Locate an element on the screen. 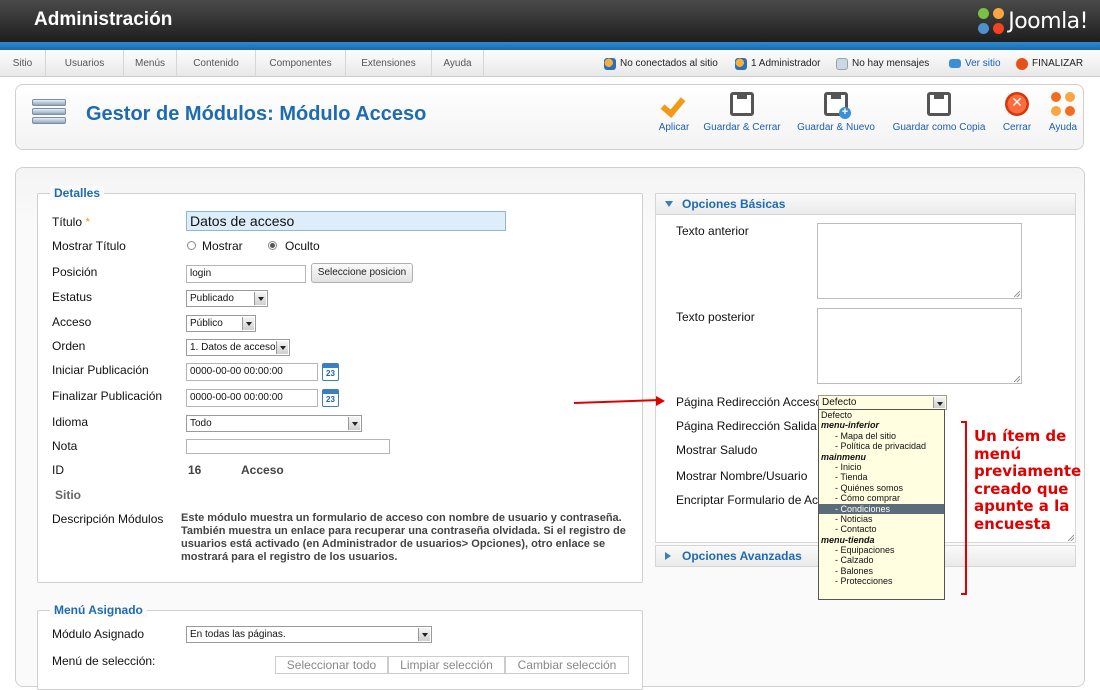 The image size is (1100, 690). login-redirect-label: Página Redirección Acceso is located at coordinates (749, 402).